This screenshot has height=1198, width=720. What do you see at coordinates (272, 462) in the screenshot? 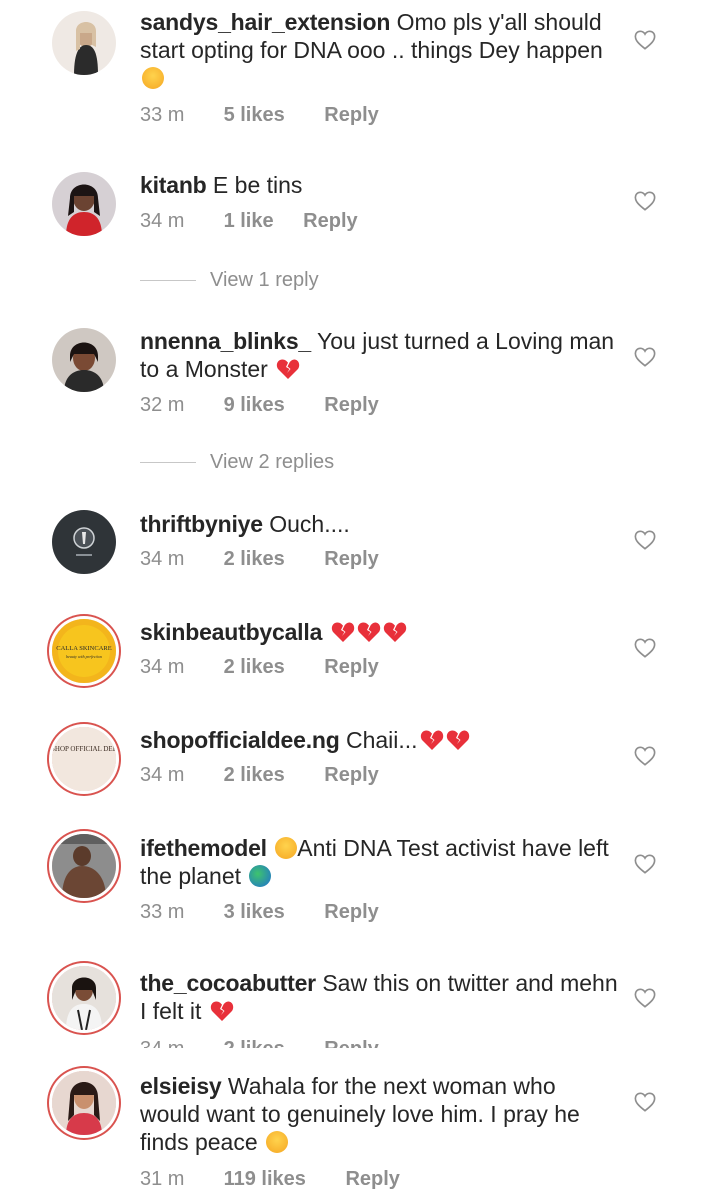
I see `view-replies-label: View 2 replies` at bounding box center [272, 462].